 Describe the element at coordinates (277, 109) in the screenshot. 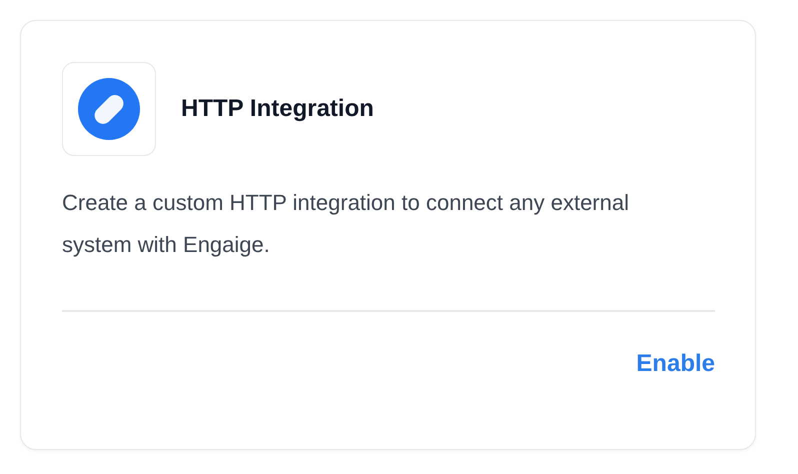

I see `card-title: HTTP Integration` at that location.